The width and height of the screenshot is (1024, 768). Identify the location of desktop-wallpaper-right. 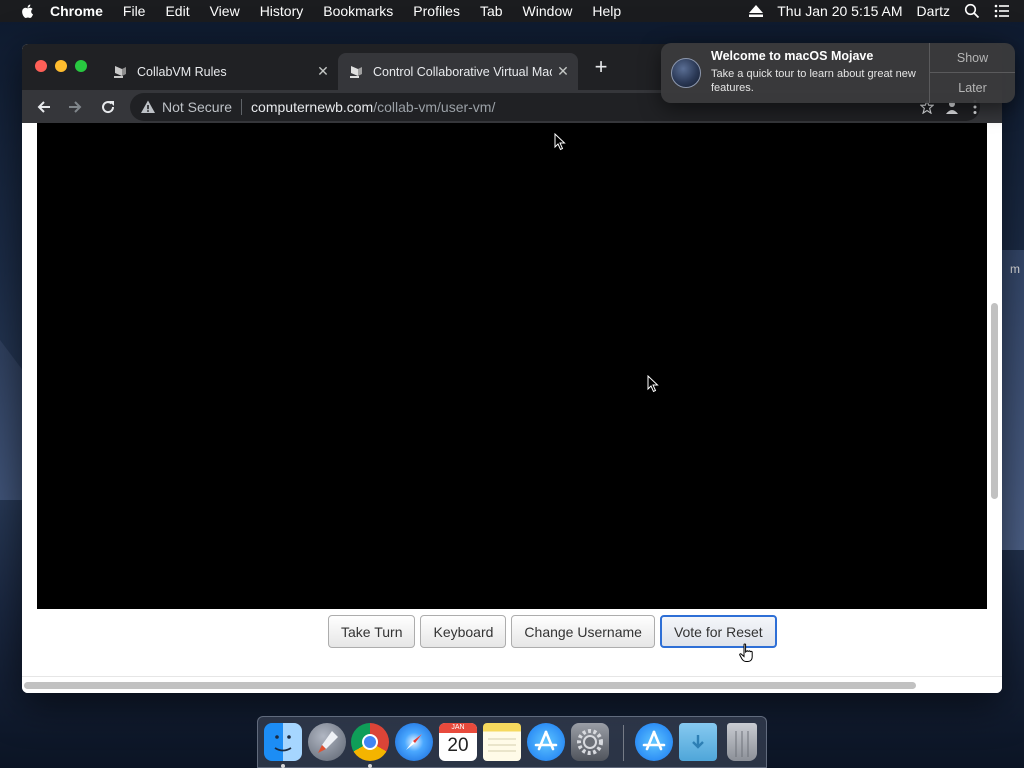
(1011, 400).